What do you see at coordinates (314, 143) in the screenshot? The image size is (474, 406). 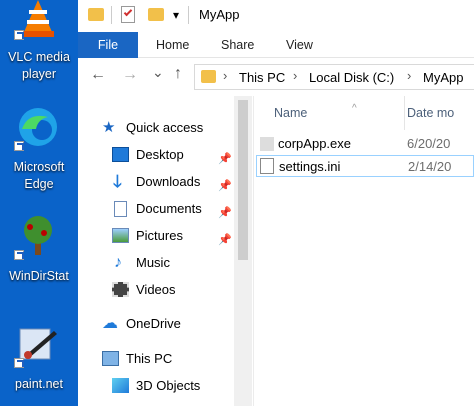 I see `file-name: corpApp.exe` at bounding box center [314, 143].